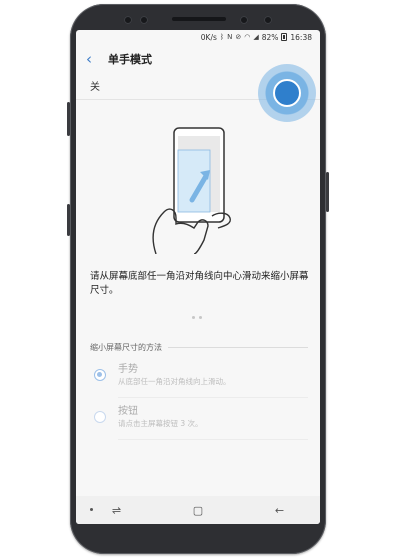  Describe the element at coordinates (91, 509) in the screenshot. I see `nav-indicator-dot` at that location.